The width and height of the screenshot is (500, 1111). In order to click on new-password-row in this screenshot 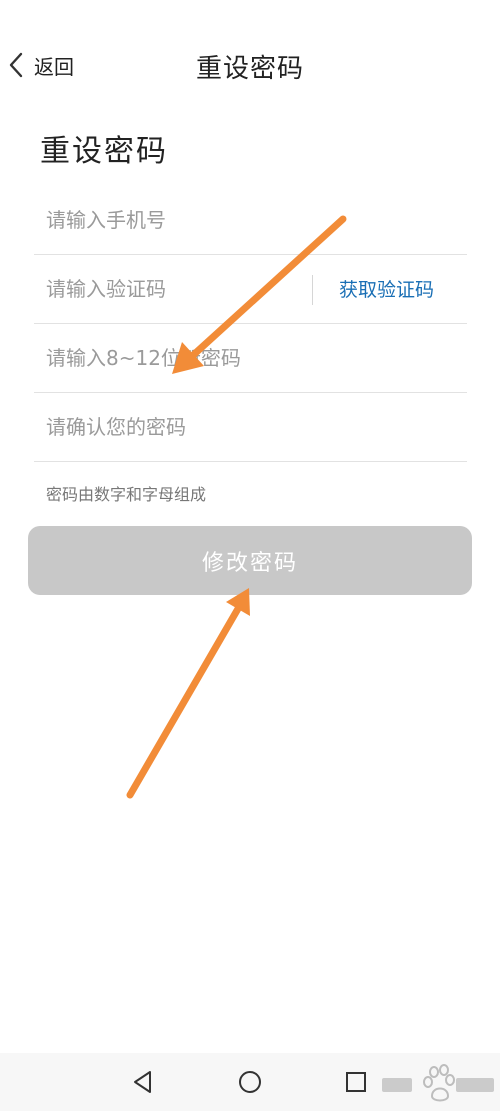, I will do `click(250, 358)`.